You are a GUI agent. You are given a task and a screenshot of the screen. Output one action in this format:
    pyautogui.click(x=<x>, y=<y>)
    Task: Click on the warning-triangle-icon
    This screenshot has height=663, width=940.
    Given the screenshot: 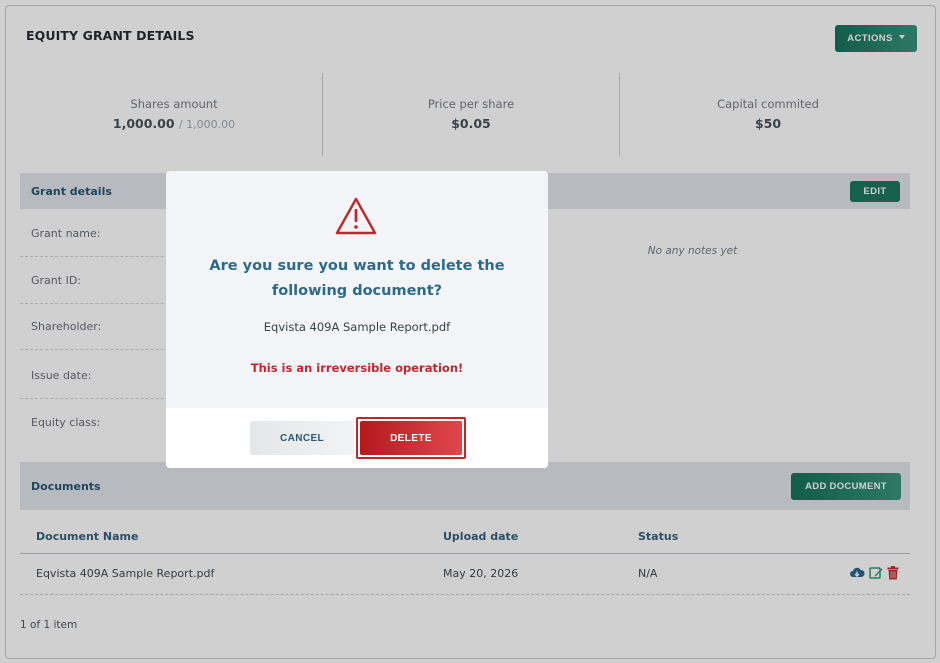 What is the action you would take?
    pyautogui.click(x=356, y=216)
    